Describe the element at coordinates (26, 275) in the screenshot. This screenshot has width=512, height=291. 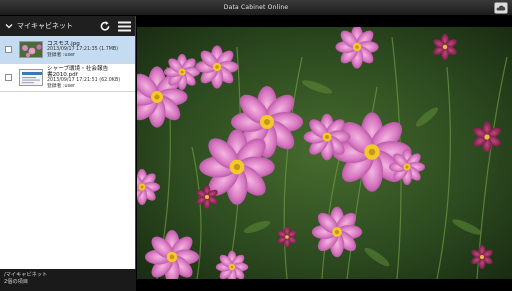
I see `current-path: /マイキャビネット` at that location.